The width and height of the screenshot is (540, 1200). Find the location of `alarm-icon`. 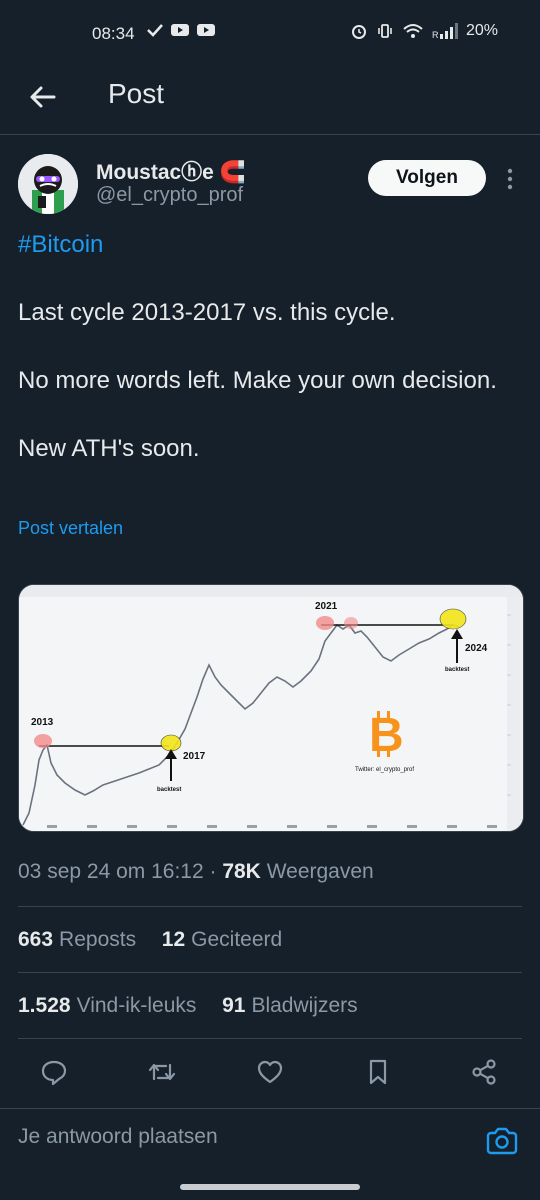

alarm-icon is located at coordinates (358, 32).